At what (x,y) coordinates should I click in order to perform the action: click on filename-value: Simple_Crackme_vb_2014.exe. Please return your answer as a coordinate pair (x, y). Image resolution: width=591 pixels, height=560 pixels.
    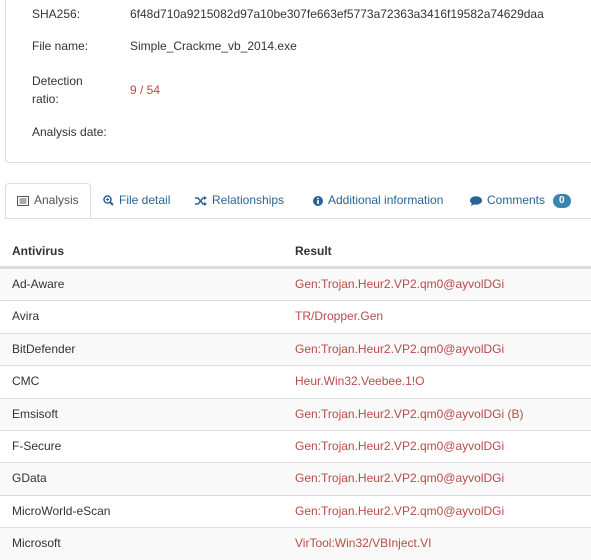
    Looking at the image, I should click on (213, 46).